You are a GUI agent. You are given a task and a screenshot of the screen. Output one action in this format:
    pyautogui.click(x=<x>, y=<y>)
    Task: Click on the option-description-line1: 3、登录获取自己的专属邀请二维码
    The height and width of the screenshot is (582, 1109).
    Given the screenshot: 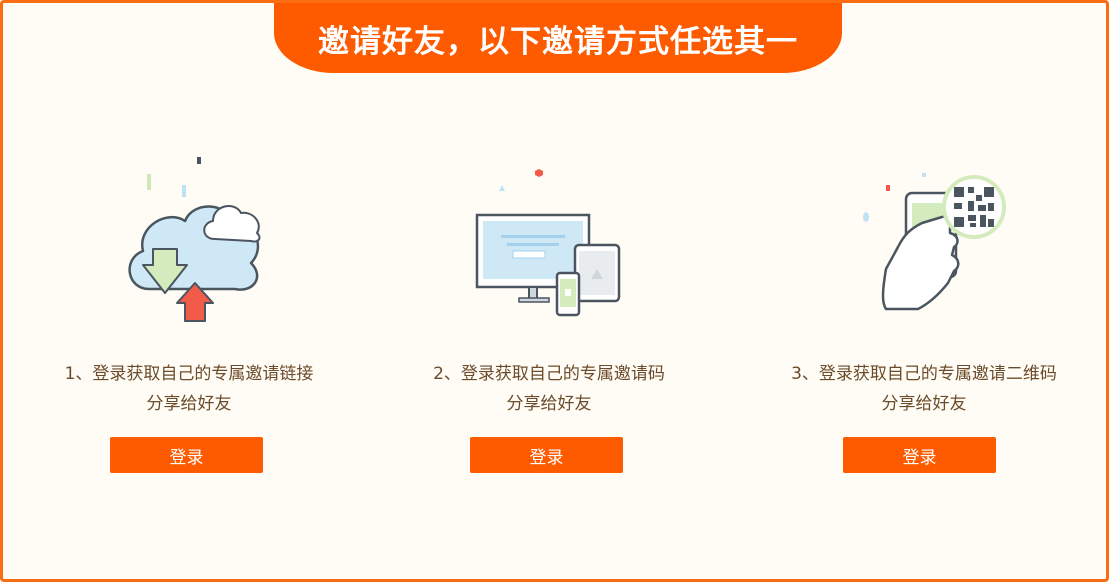 What is the action you would take?
    pyautogui.click(x=924, y=374)
    